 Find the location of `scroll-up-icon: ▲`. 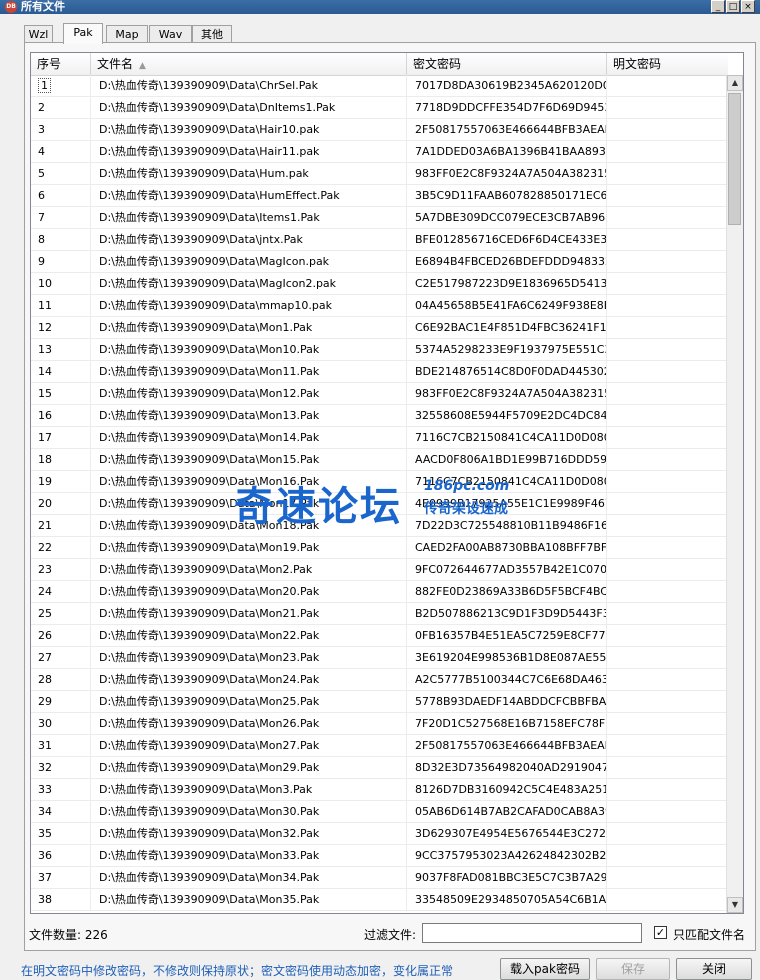

scroll-up-icon: ▲ is located at coordinates (735, 83).